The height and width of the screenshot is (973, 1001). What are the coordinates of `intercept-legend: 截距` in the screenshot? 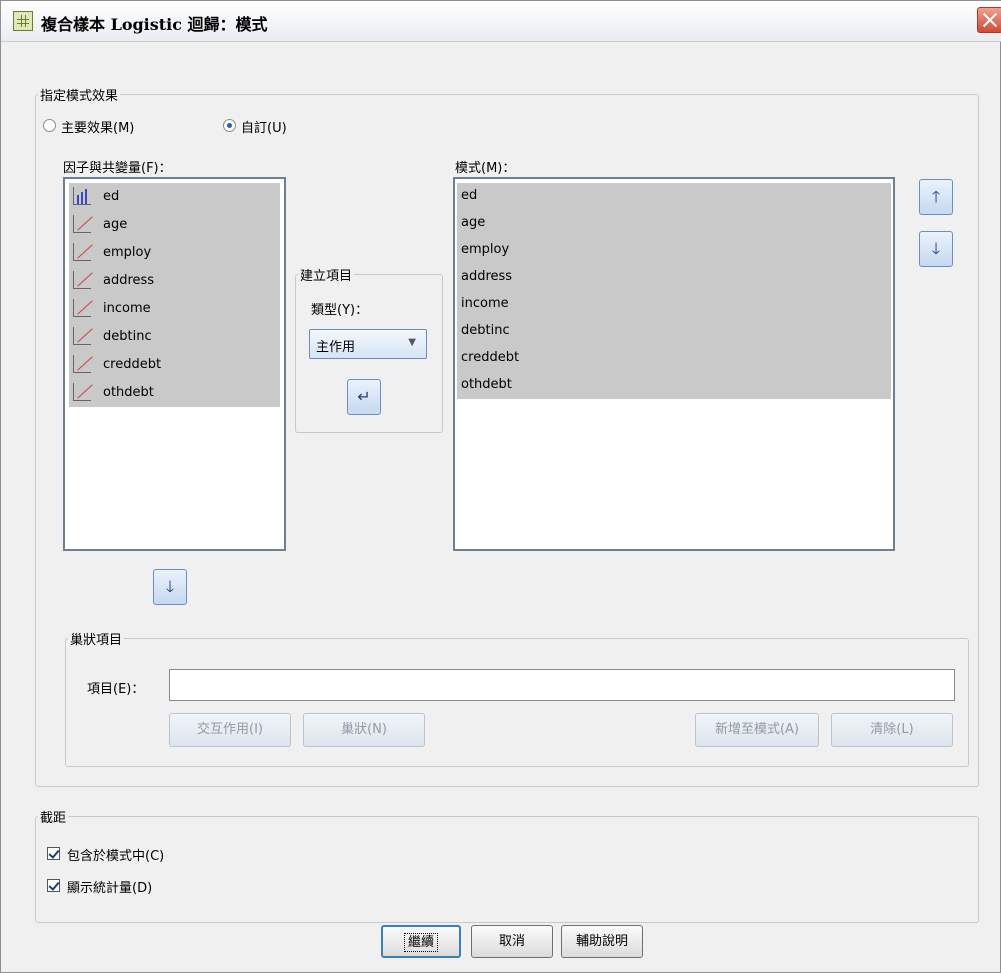 It's located at (53, 818).